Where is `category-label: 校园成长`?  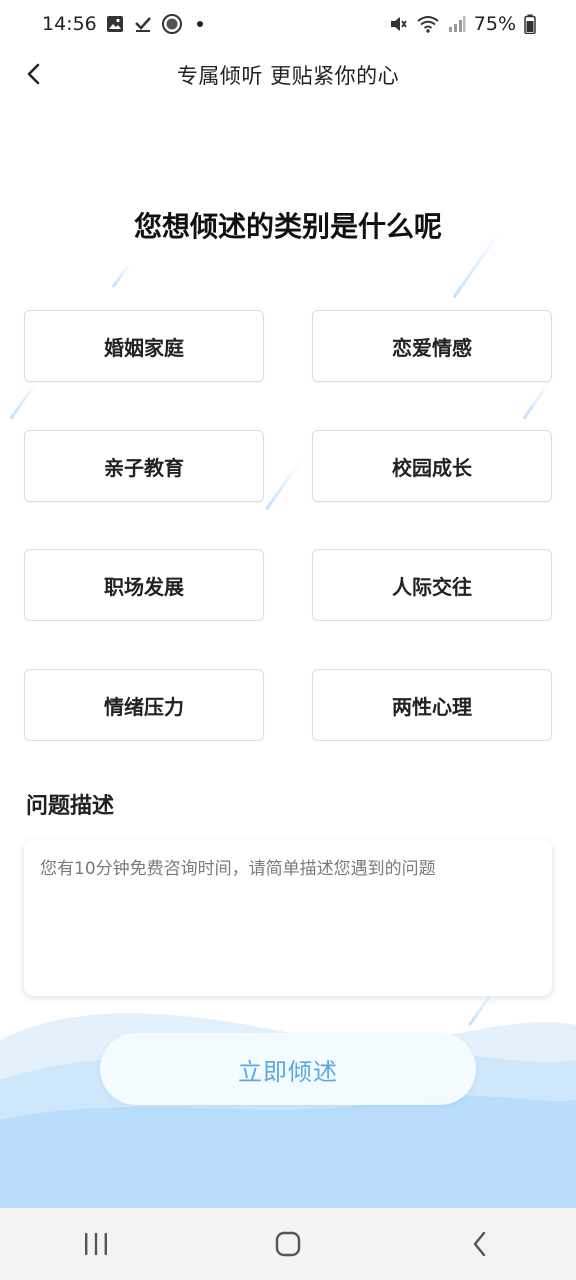
category-label: 校园成长 is located at coordinates (432, 467).